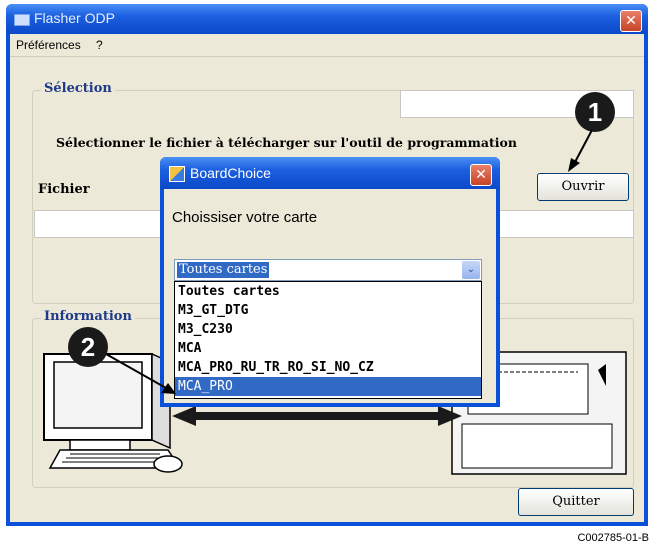  I want to click on board-option-mca-pro: MCA_PRO, so click(328, 386).